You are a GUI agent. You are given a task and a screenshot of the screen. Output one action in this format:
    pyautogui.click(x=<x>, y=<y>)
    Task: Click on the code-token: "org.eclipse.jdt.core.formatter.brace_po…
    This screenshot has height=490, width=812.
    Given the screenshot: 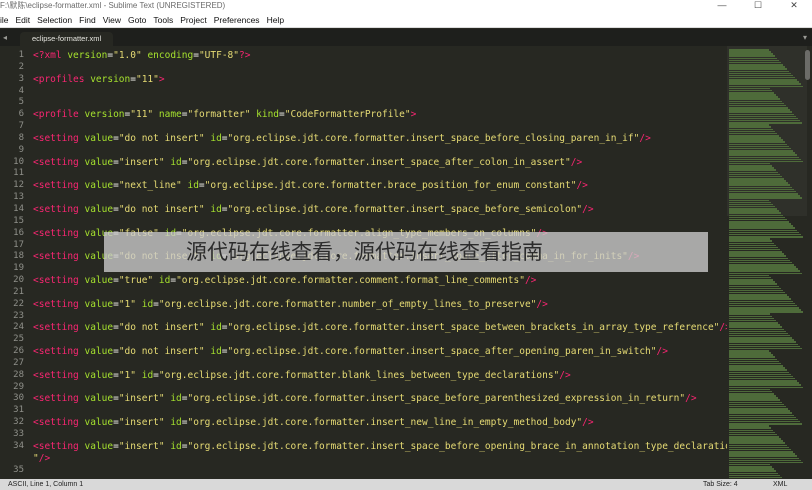 What is the action you would take?
    pyautogui.click(x=390, y=186)
    